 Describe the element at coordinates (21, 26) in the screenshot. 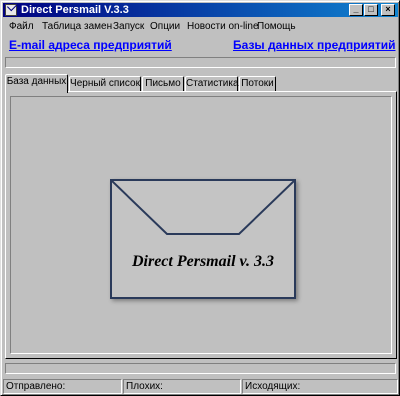

I see `menu-file: Файл` at that location.